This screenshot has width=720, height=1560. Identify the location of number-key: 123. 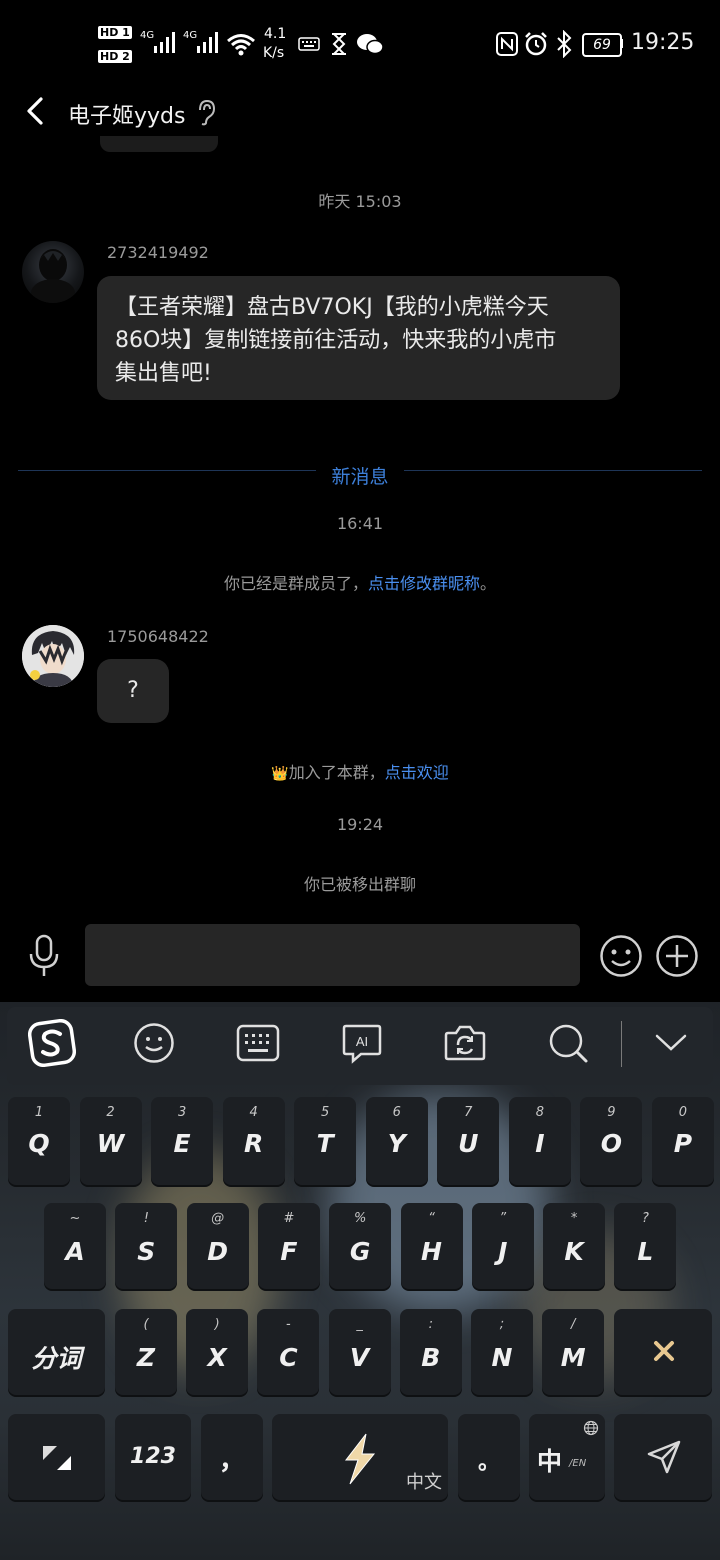
(153, 1457).